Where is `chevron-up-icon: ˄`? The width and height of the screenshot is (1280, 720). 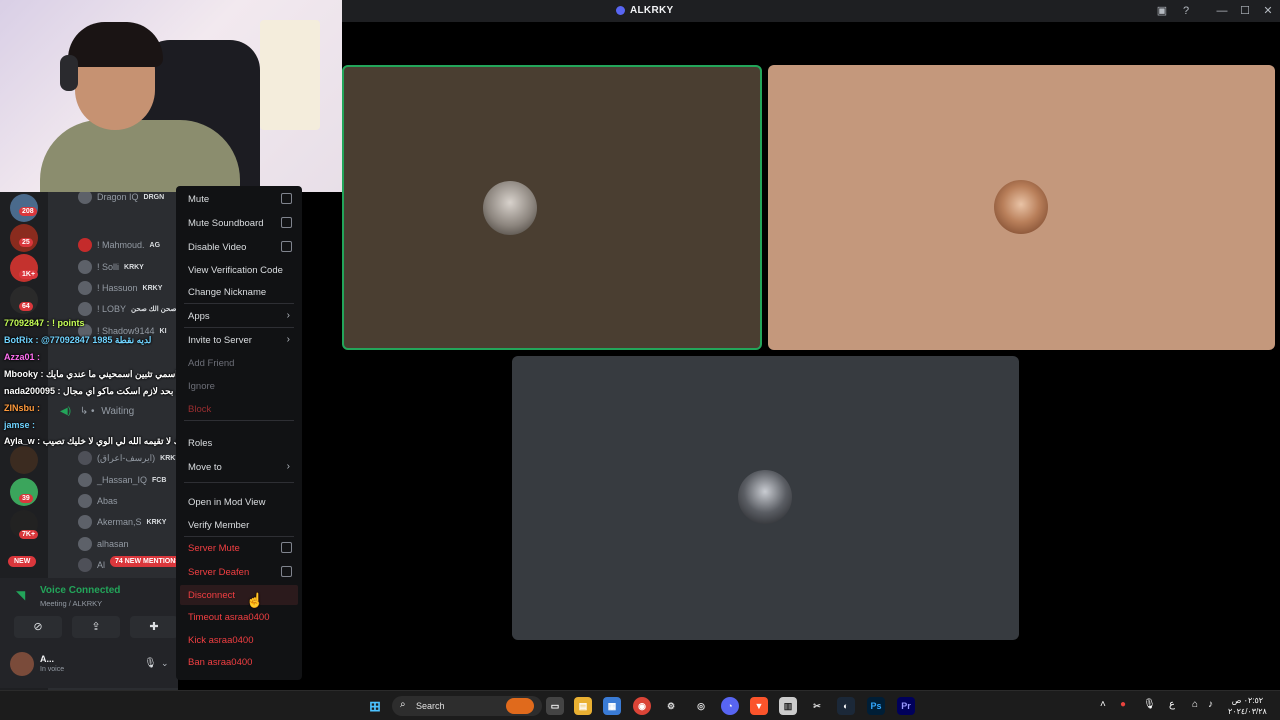 chevron-up-icon: ˄ is located at coordinates (1103, 704).